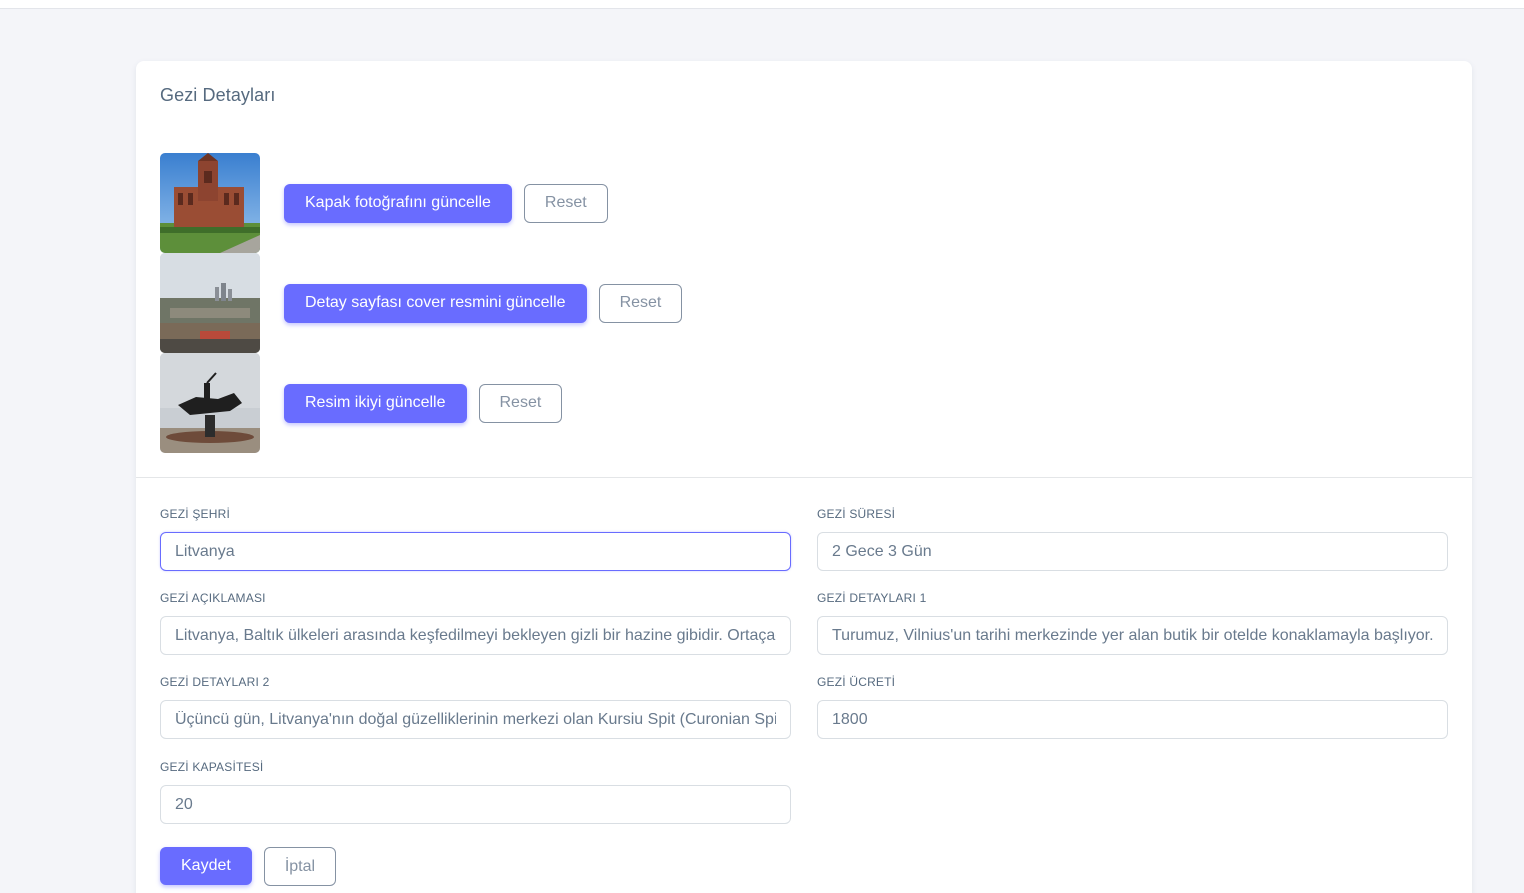  What do you see at coordinates (856, 682) in the screenshot?
I see `trip-price-label: GEZİ ÜCRETİ` at bounding box center [856, 682].